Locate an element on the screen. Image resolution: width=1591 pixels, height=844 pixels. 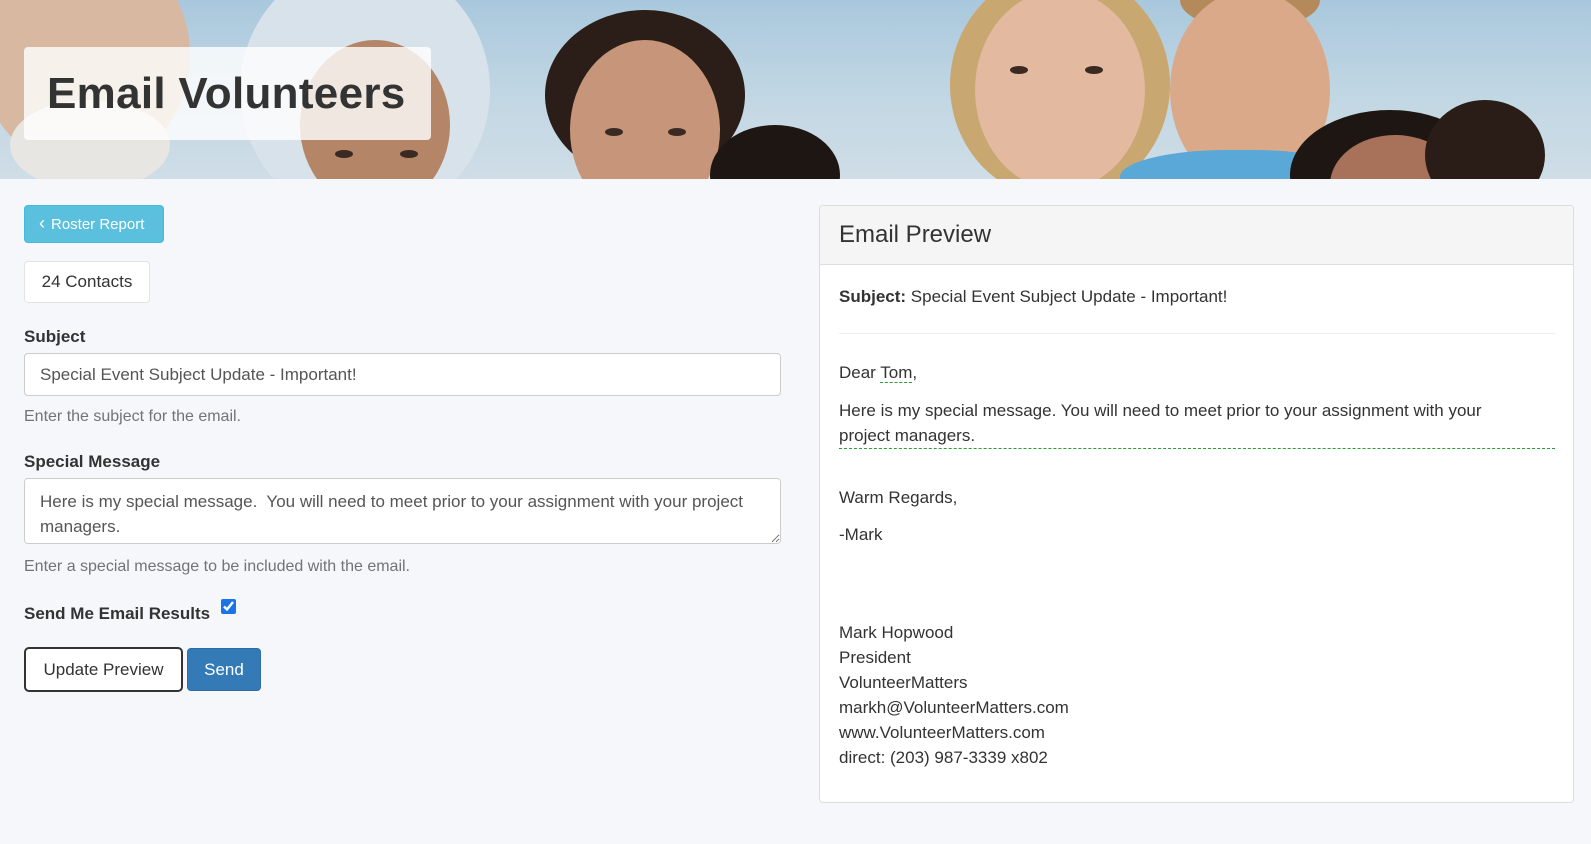
roster-report-label: Roster Report is located at coordinates (98, 224).